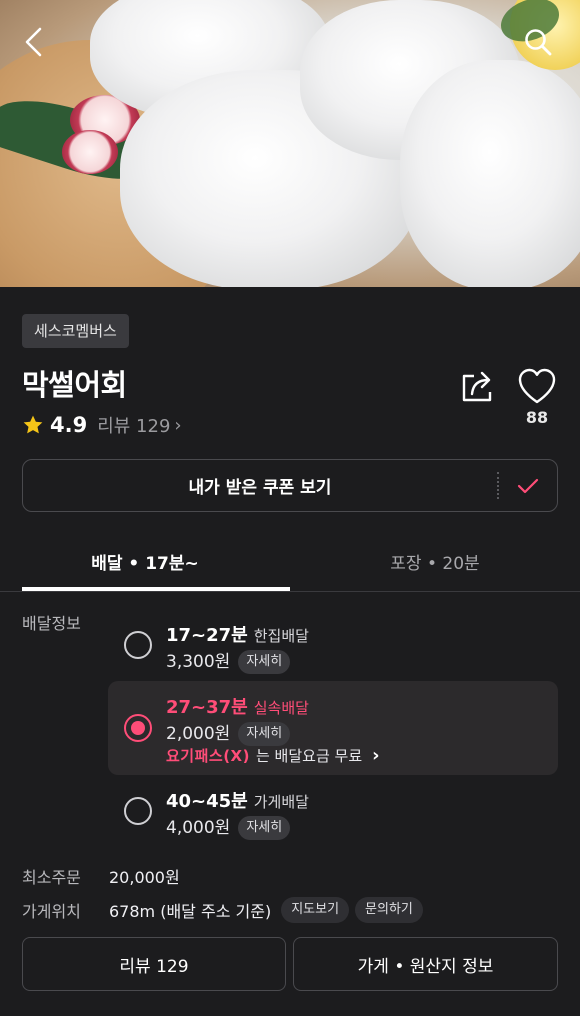 The height and width of the screenshot is (1016, 580). Describe the element at coordinates (537, 417) in the screenshot. I see `like-count: 88` at that location.